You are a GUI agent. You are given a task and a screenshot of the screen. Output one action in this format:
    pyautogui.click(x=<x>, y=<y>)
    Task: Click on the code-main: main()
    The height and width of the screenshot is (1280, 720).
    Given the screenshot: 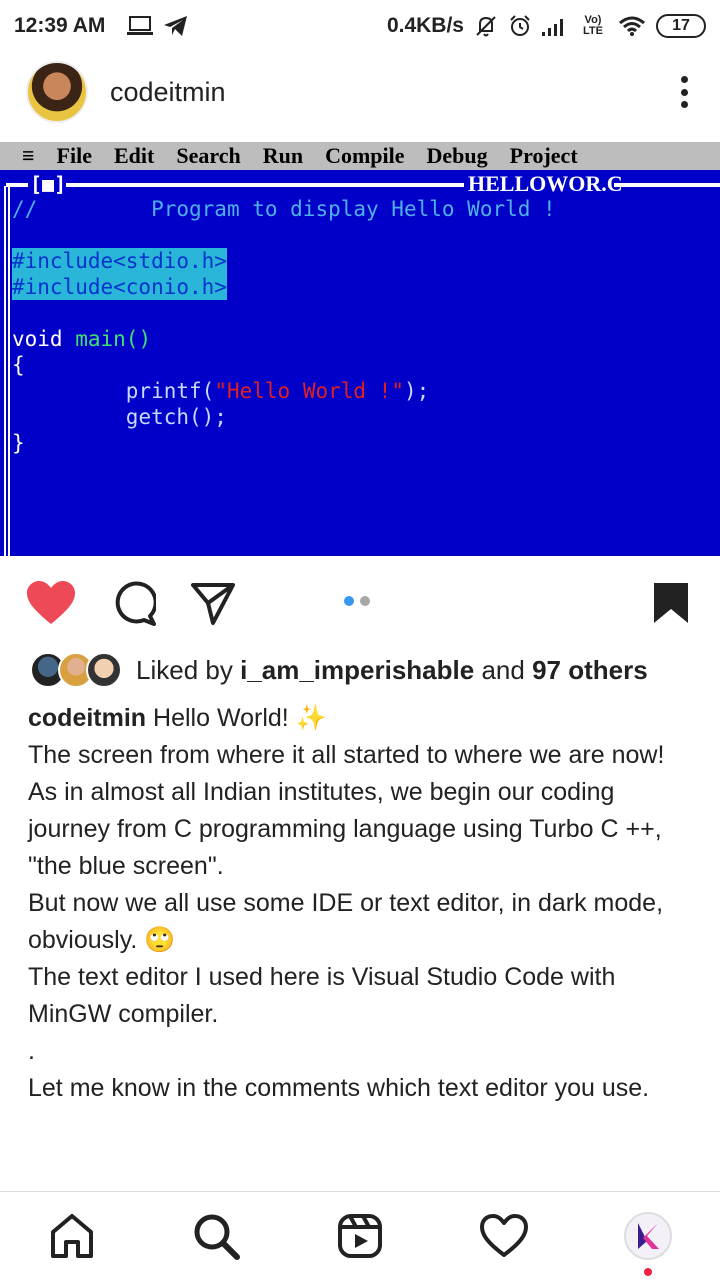 What is the action you would take?
    pyautogui.click(x=113, y=339)
    